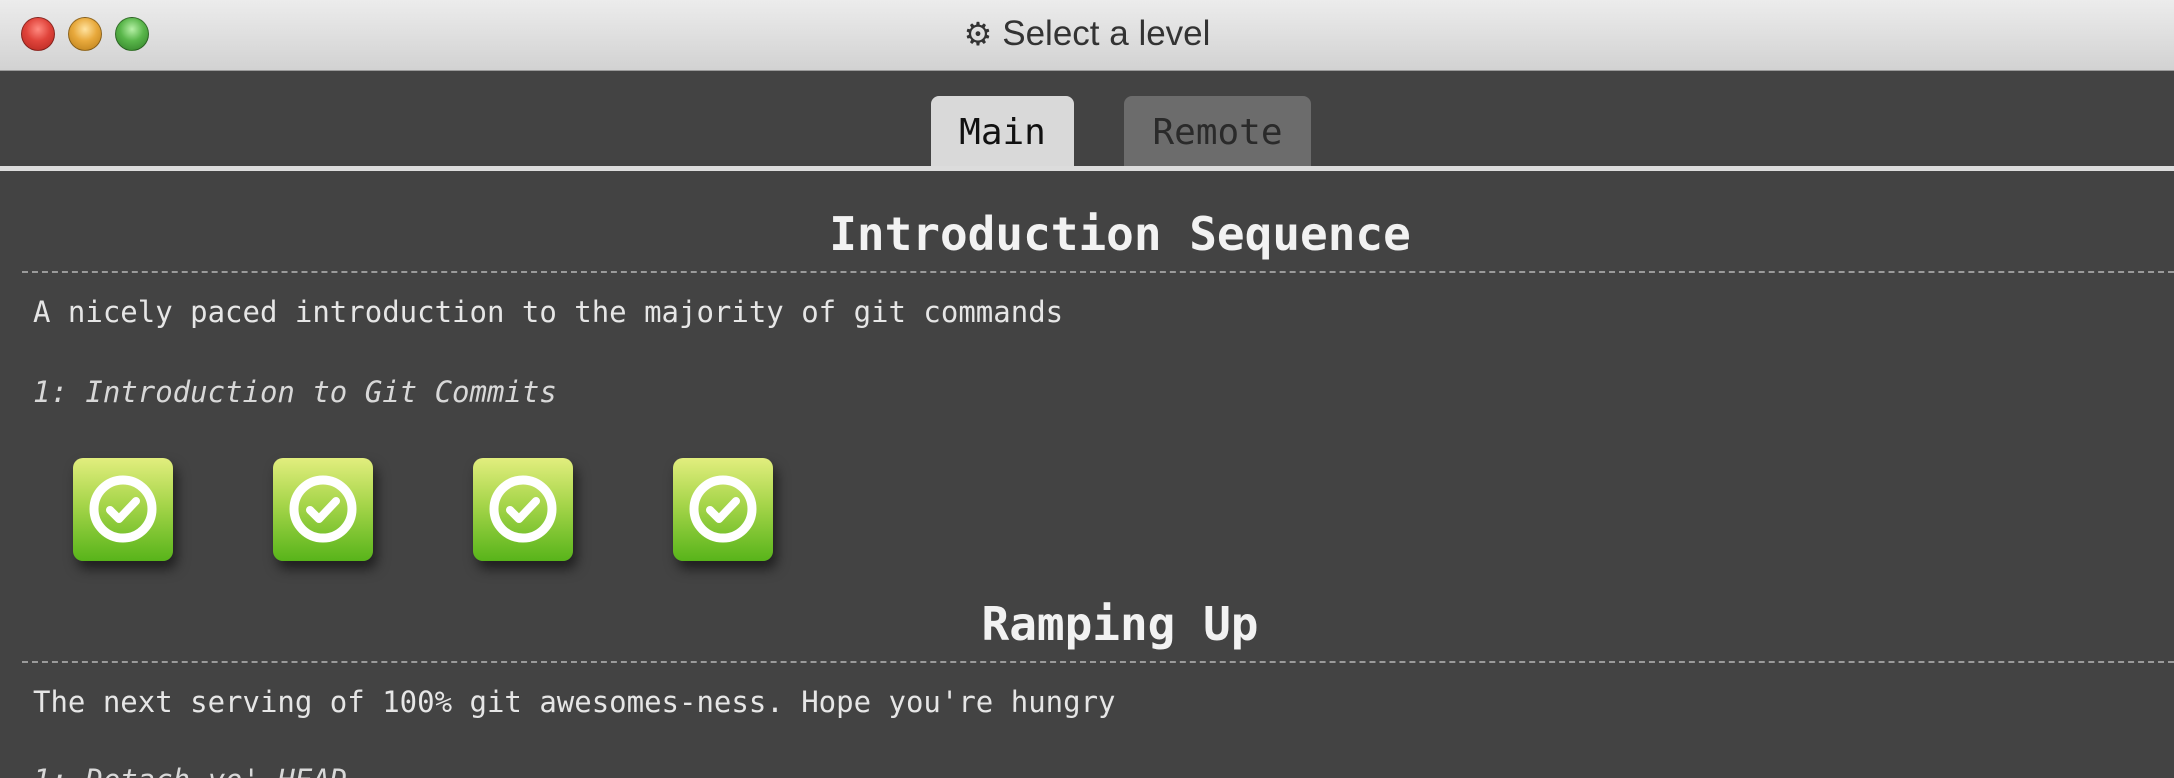 This screenshot has height=778, width=2174. I want to click on title-bar: ⚙ Select a level, so click(1087, 35).